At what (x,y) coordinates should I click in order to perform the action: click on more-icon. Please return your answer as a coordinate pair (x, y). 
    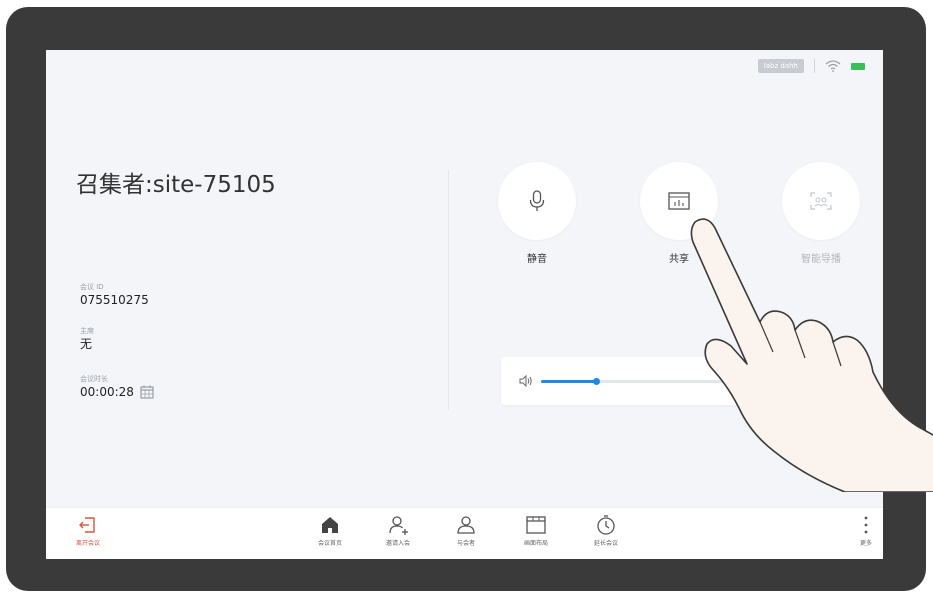
    Looking at the image, I should click on (866, 525).